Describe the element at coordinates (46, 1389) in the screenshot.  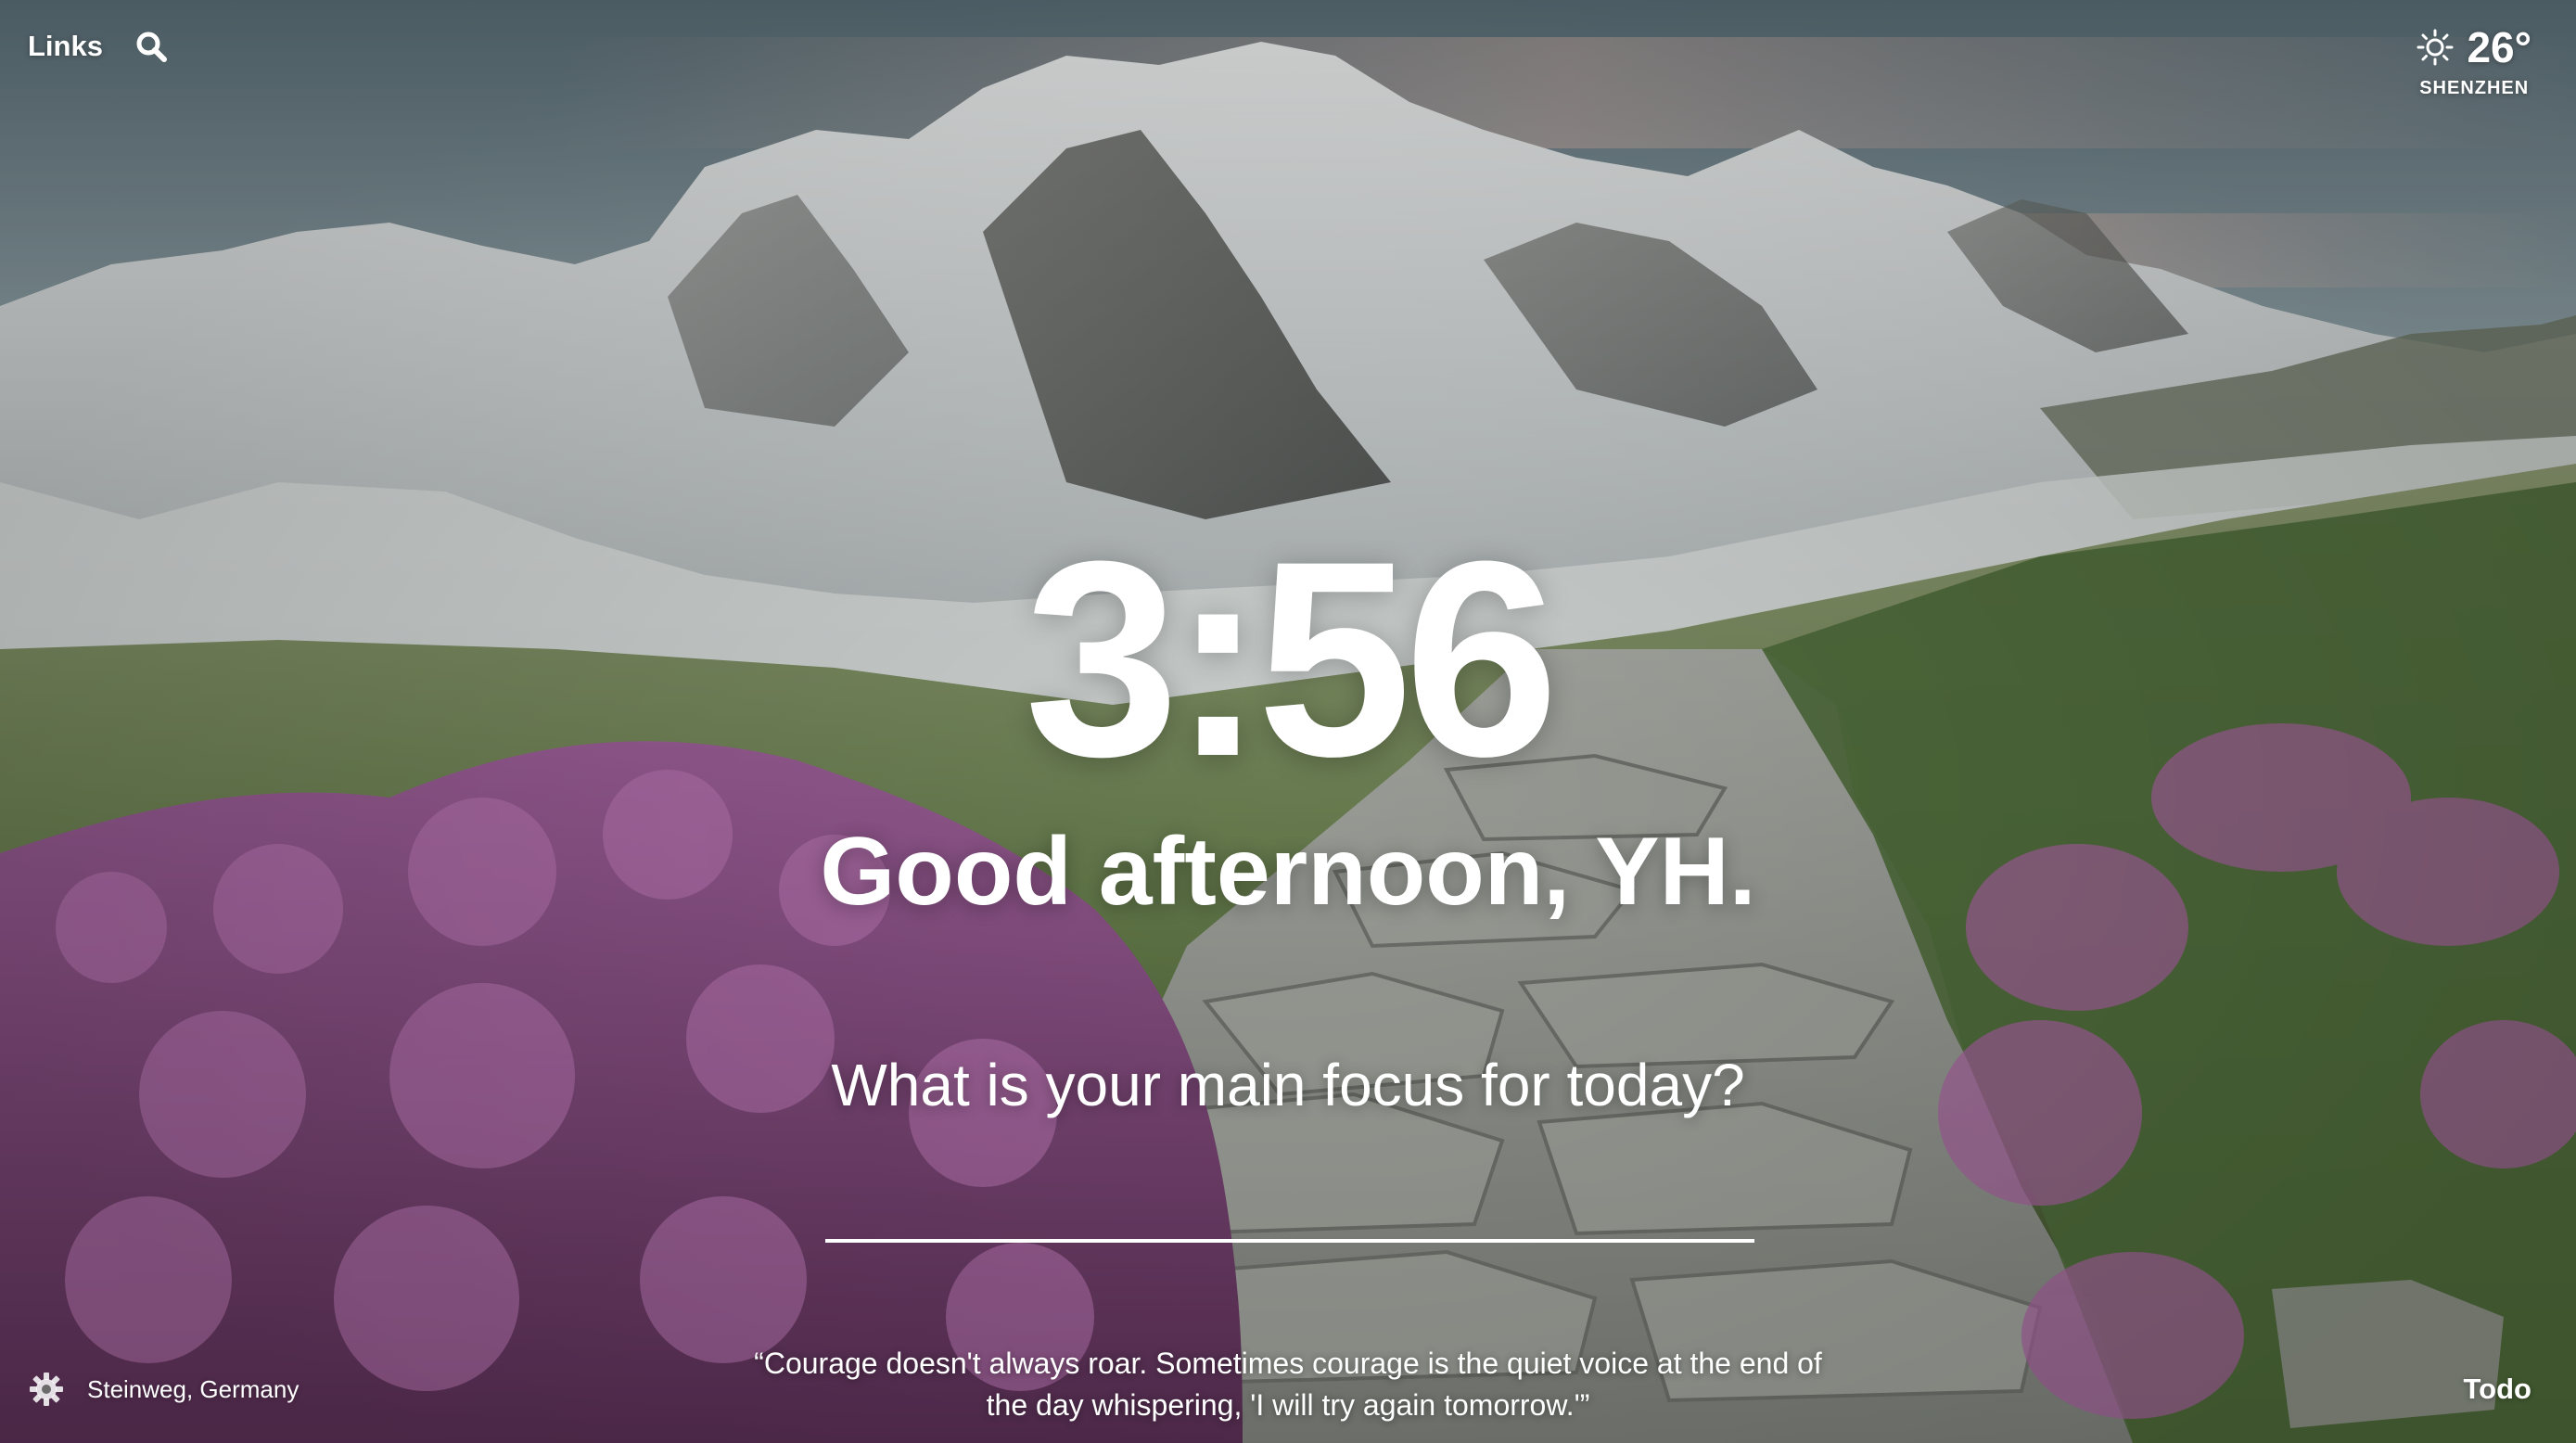
I see `gear-icon` at that location.